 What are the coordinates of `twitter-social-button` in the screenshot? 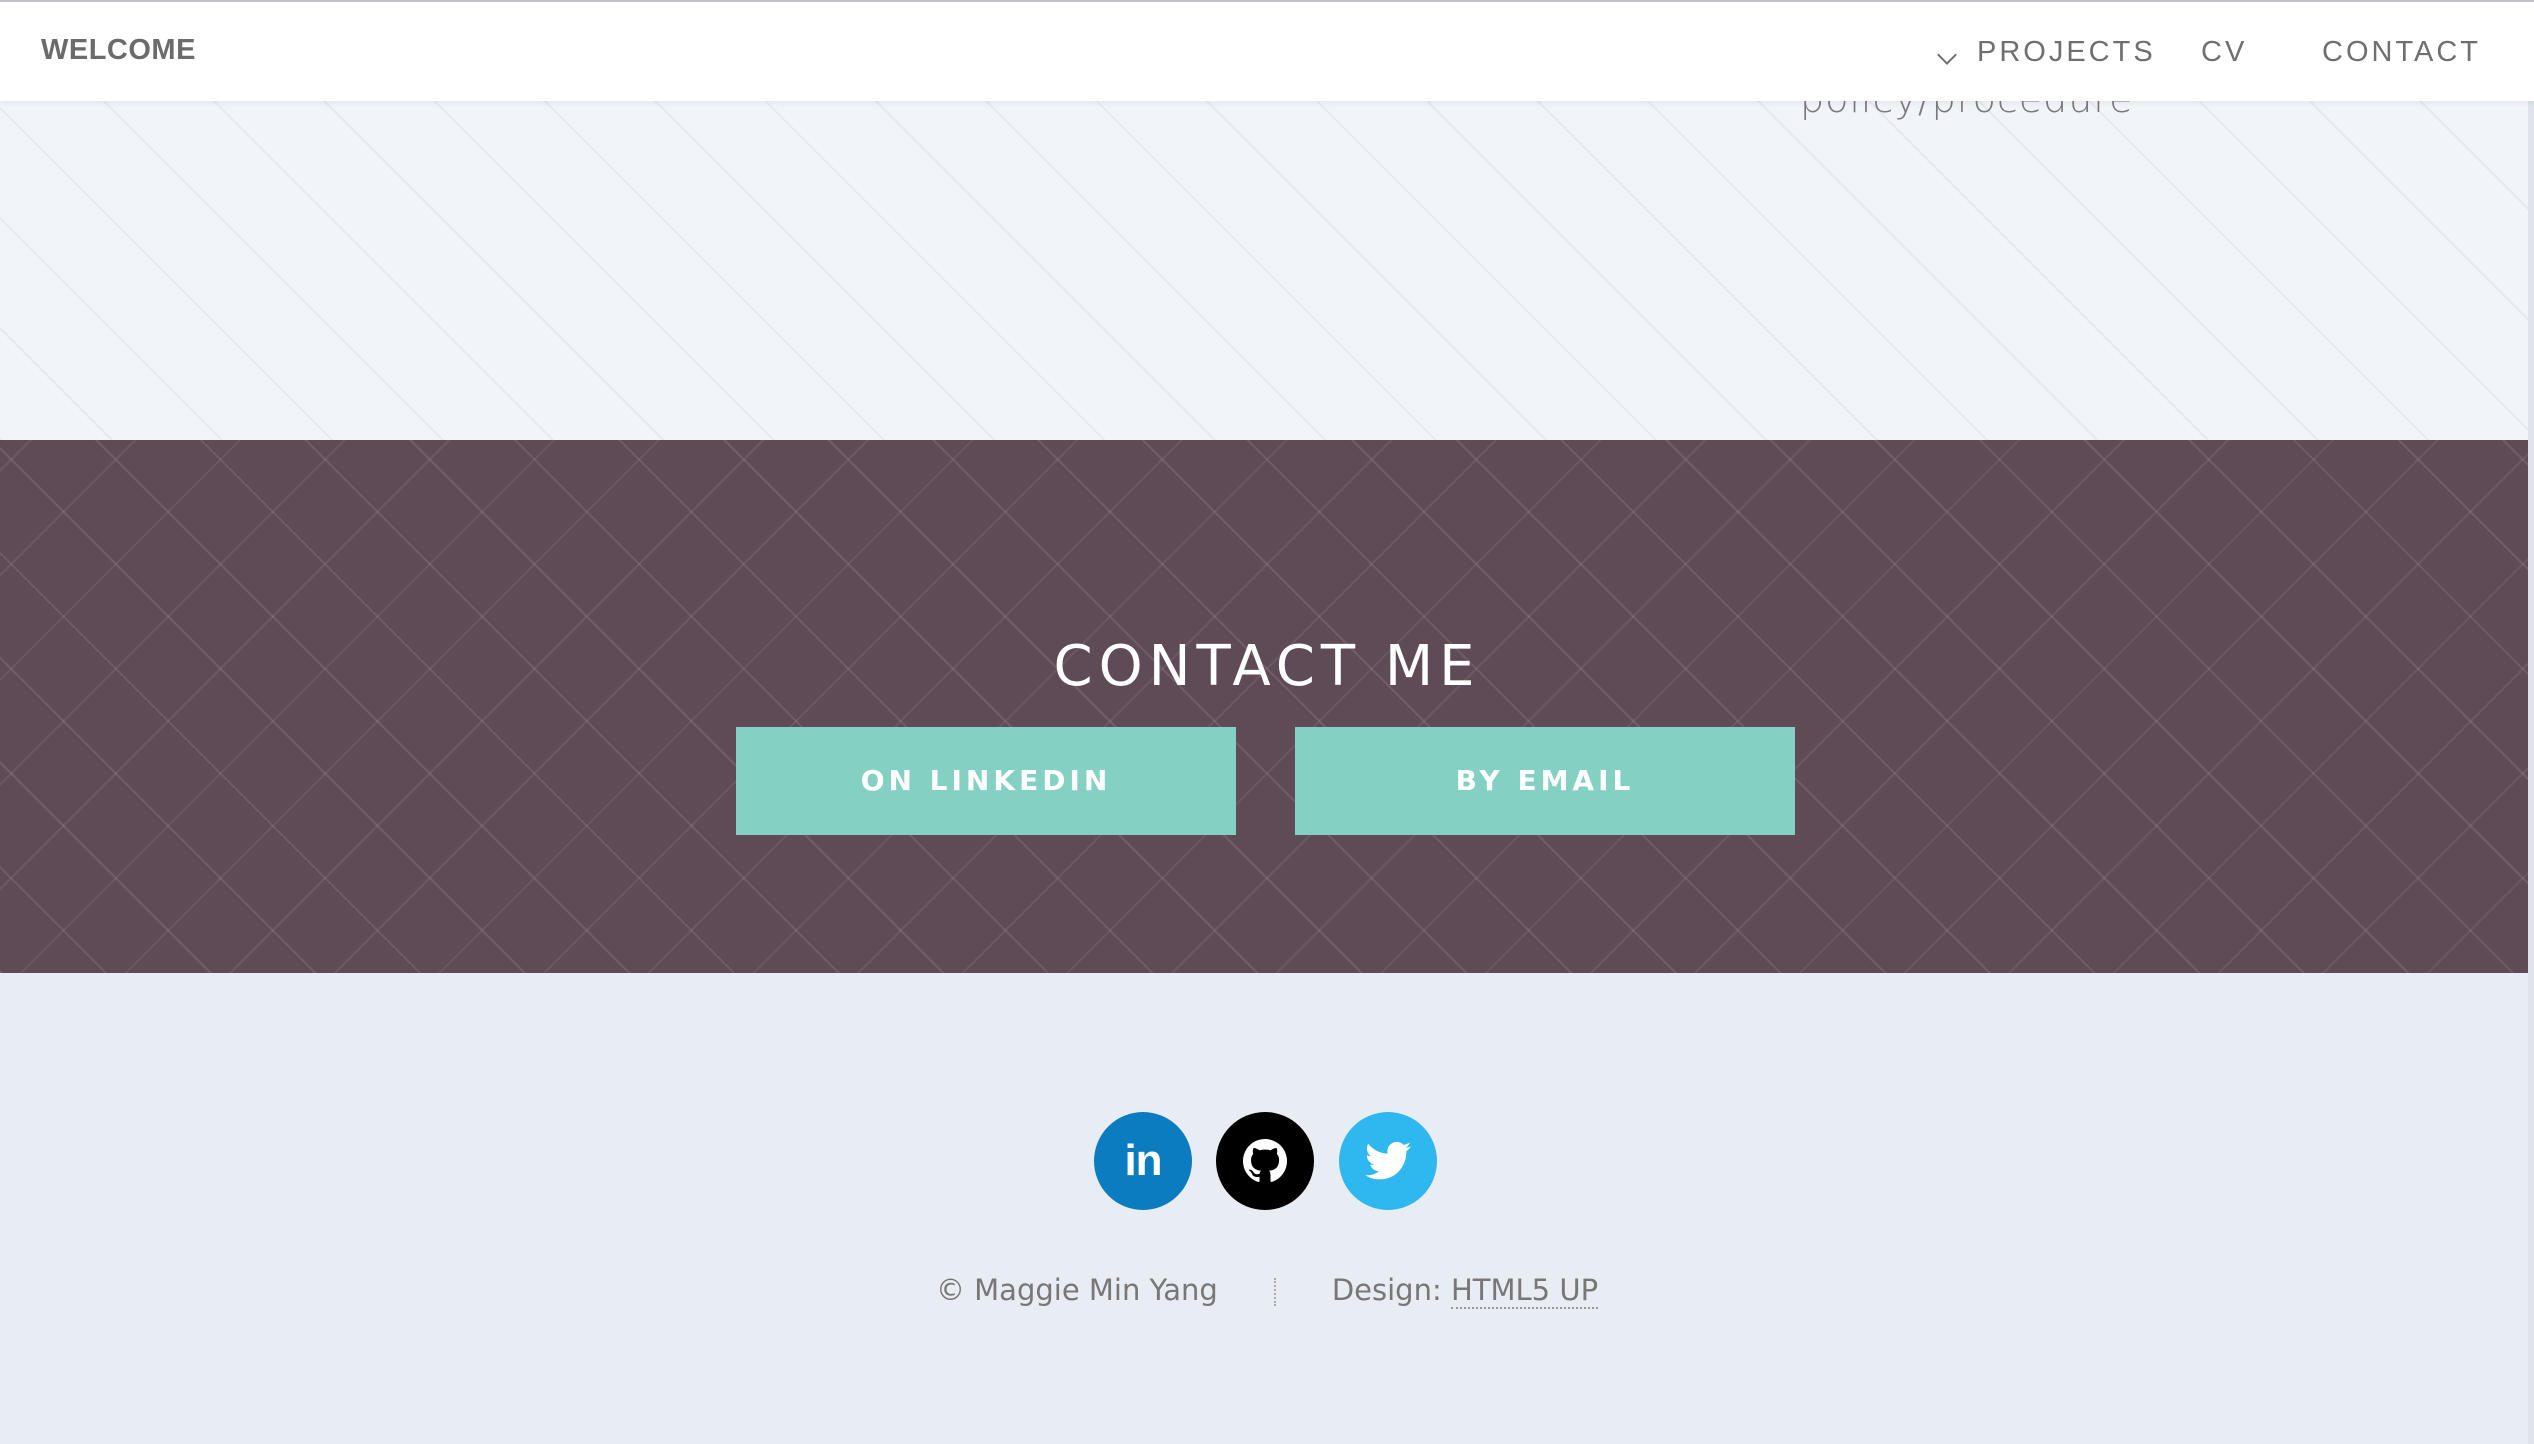 It's located at (1388, 1161).